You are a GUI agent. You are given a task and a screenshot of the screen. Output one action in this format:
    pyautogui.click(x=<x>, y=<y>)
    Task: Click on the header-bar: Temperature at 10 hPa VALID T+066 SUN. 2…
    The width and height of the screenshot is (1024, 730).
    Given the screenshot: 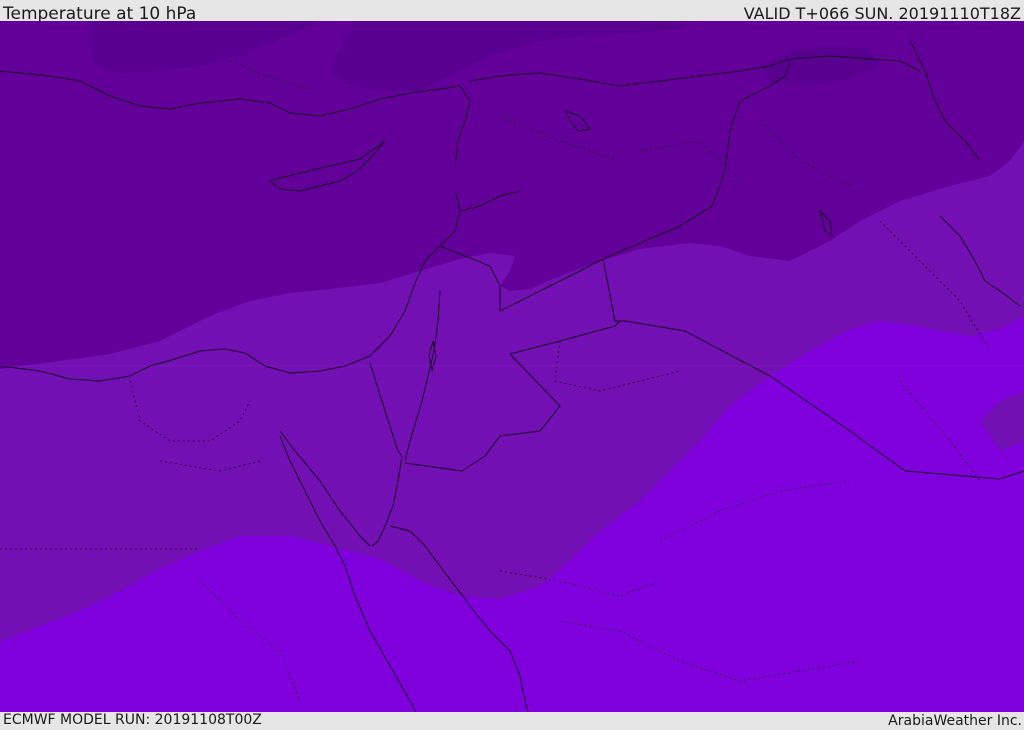 What is the action you would take?
    pyautogui.click(x=512, y=12)
    